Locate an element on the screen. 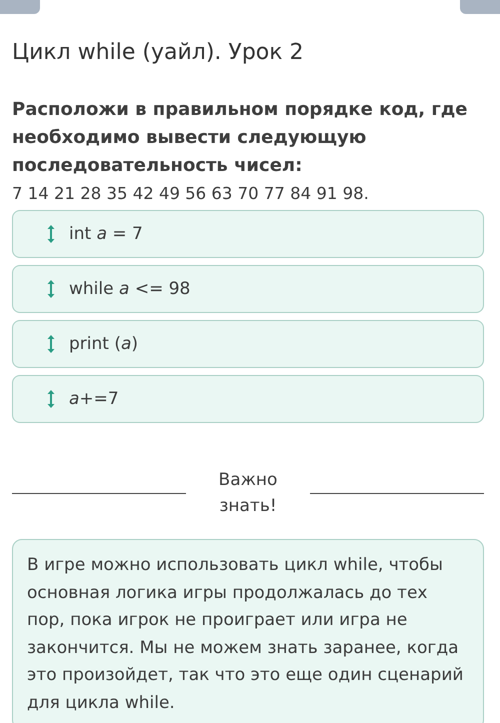 The height and width of the screenshot is (723, 500). draggable-code-item: a+=7 is located at coordinates (248, 399).